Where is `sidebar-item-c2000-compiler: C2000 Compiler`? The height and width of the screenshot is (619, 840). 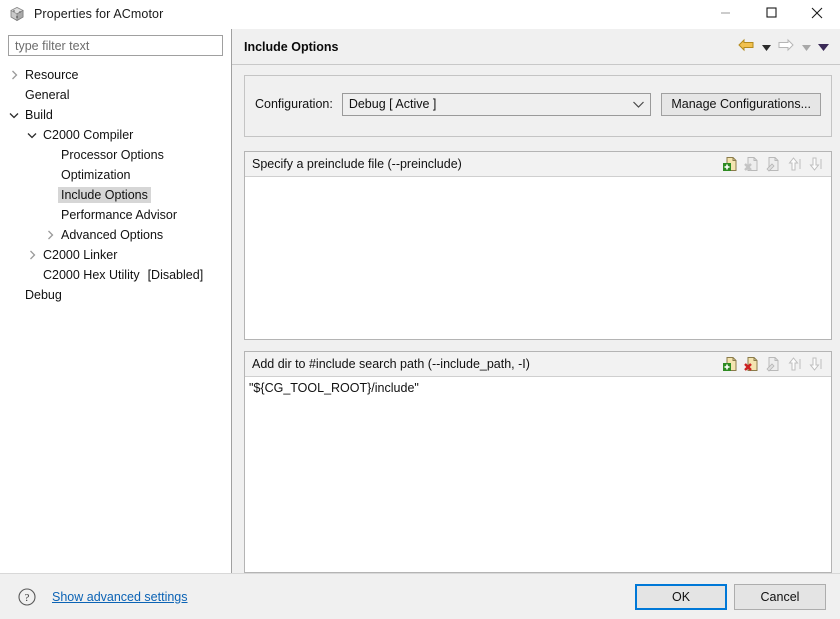 sidebar-item-c2000-compiler: C2000 Compiler is located at coordinates (115, 135).